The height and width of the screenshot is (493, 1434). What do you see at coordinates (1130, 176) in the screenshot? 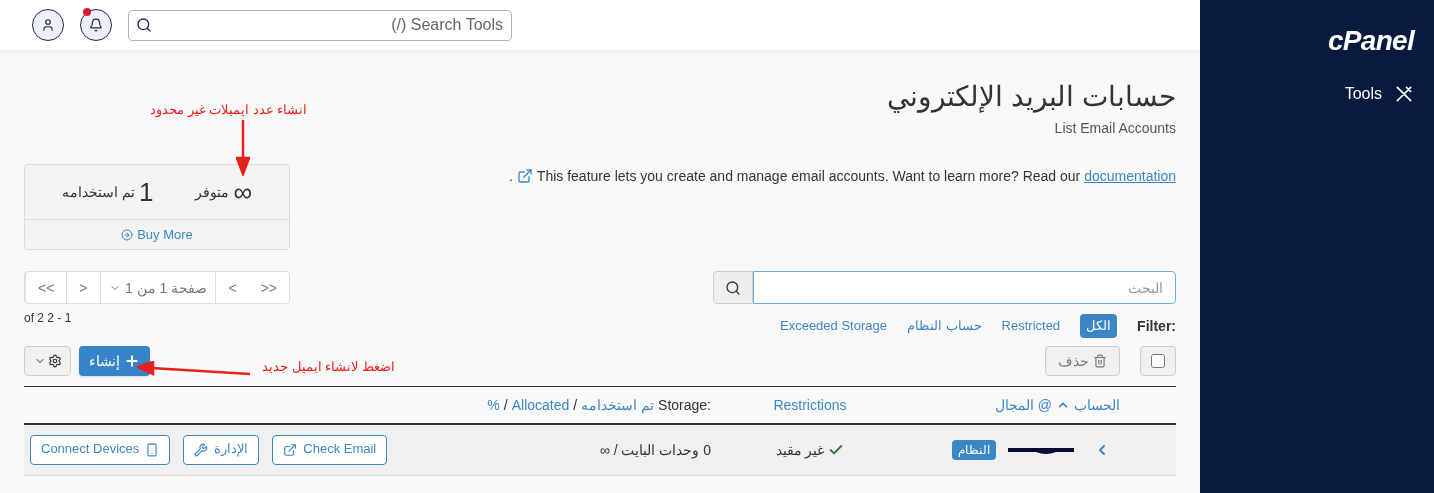
I see `documentation-link: documentation` at bounding box center [1130, 176].